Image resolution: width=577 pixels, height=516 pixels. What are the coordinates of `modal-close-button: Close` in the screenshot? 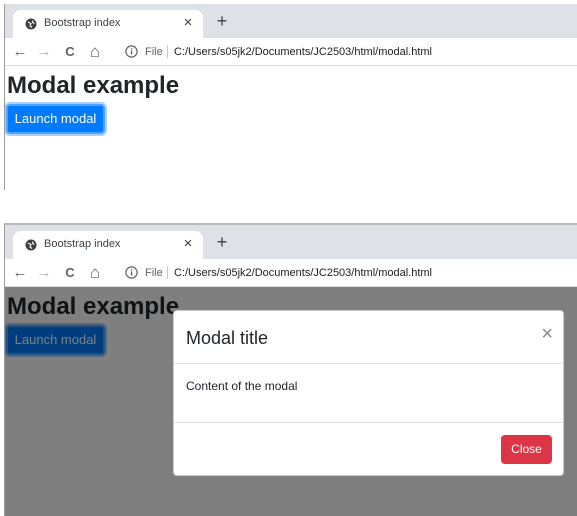 It's located at (526, 449).